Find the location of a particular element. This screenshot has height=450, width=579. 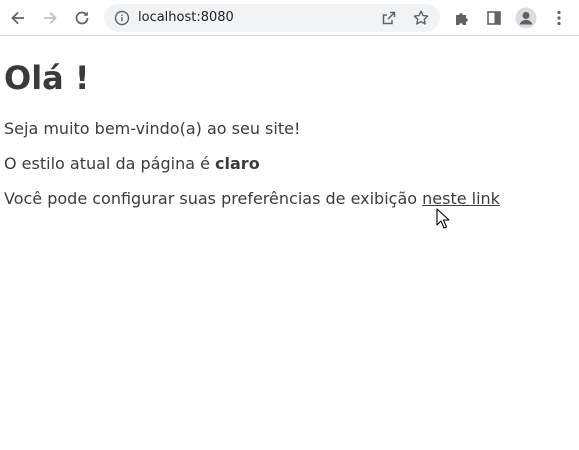

address-url: localhost:8080 is located at coordinates (186, 18).